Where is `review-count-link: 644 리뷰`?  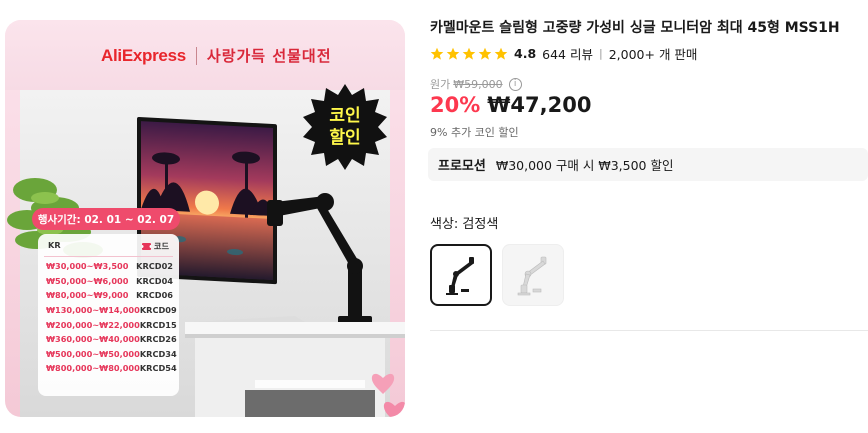
review-count-link: 644 리뷰 is located at coordinates (567, 53).